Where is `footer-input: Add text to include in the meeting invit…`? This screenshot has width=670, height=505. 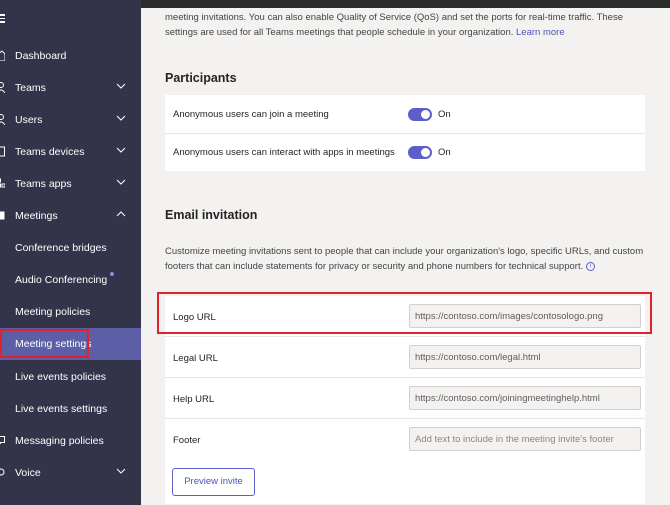 footer-input: Add text to include in the meeting invit… is located at coordinates (525, 439).